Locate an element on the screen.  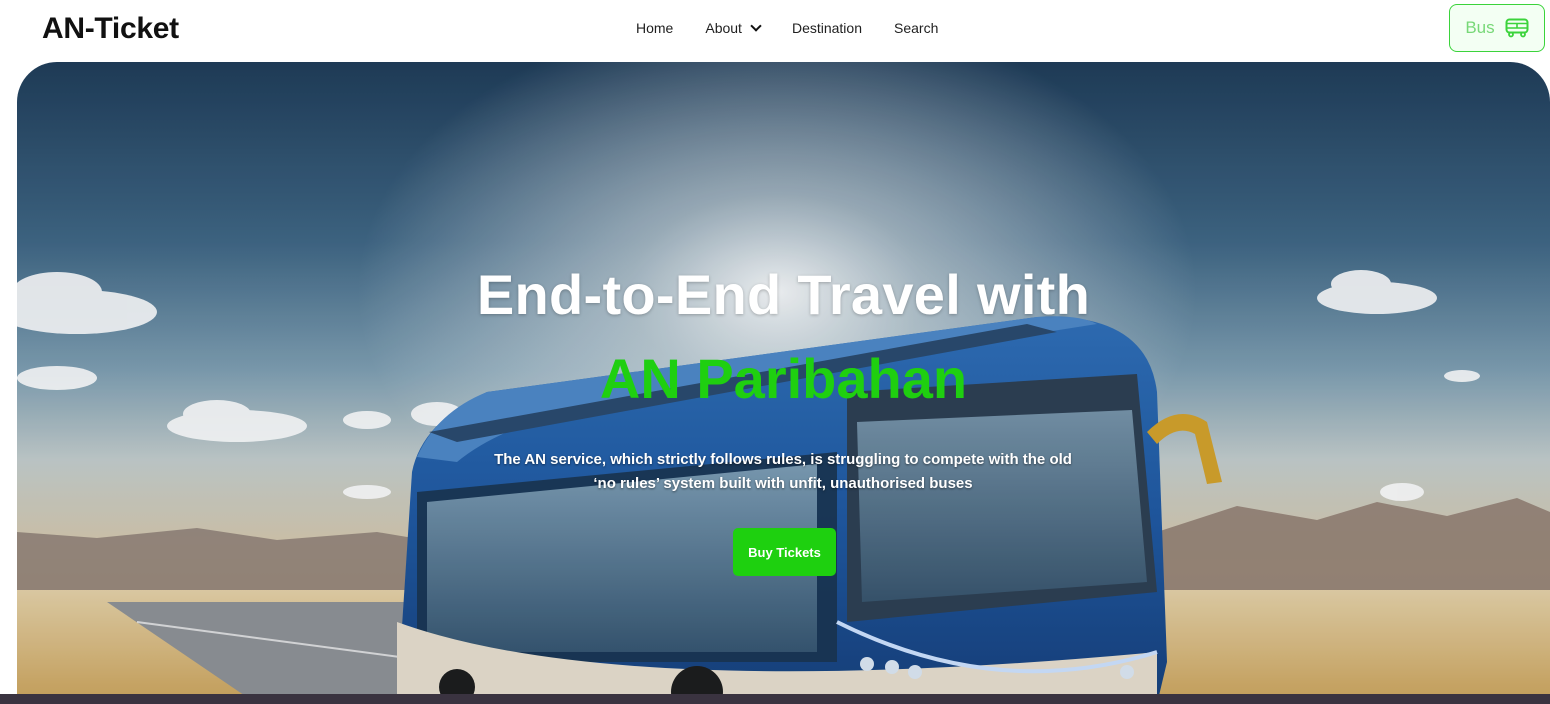
os-taskbar-edge is located at coordinates (775, 699).